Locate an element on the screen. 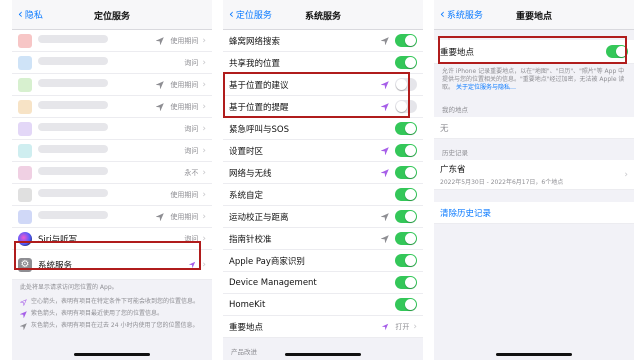 This screenshot has height=360, width=640. system-services-row: ⚙ 系统服务 › is located at coordinates (112, 265).